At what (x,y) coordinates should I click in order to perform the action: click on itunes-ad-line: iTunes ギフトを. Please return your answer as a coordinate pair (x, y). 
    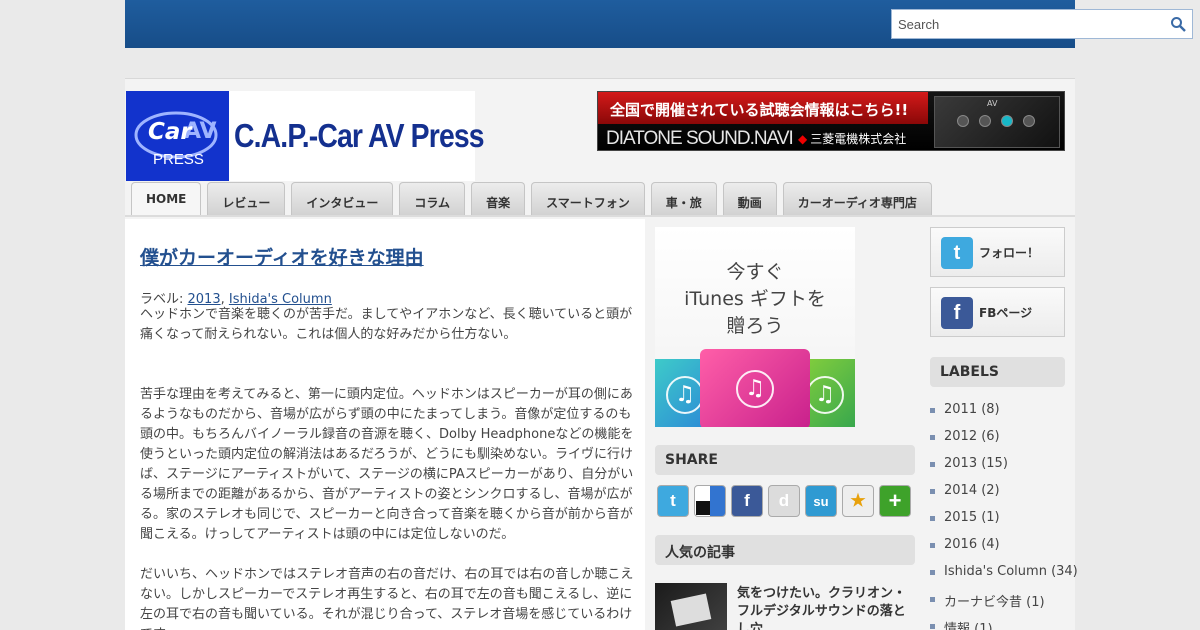
    Looking at the image, I should click on (755, 299).